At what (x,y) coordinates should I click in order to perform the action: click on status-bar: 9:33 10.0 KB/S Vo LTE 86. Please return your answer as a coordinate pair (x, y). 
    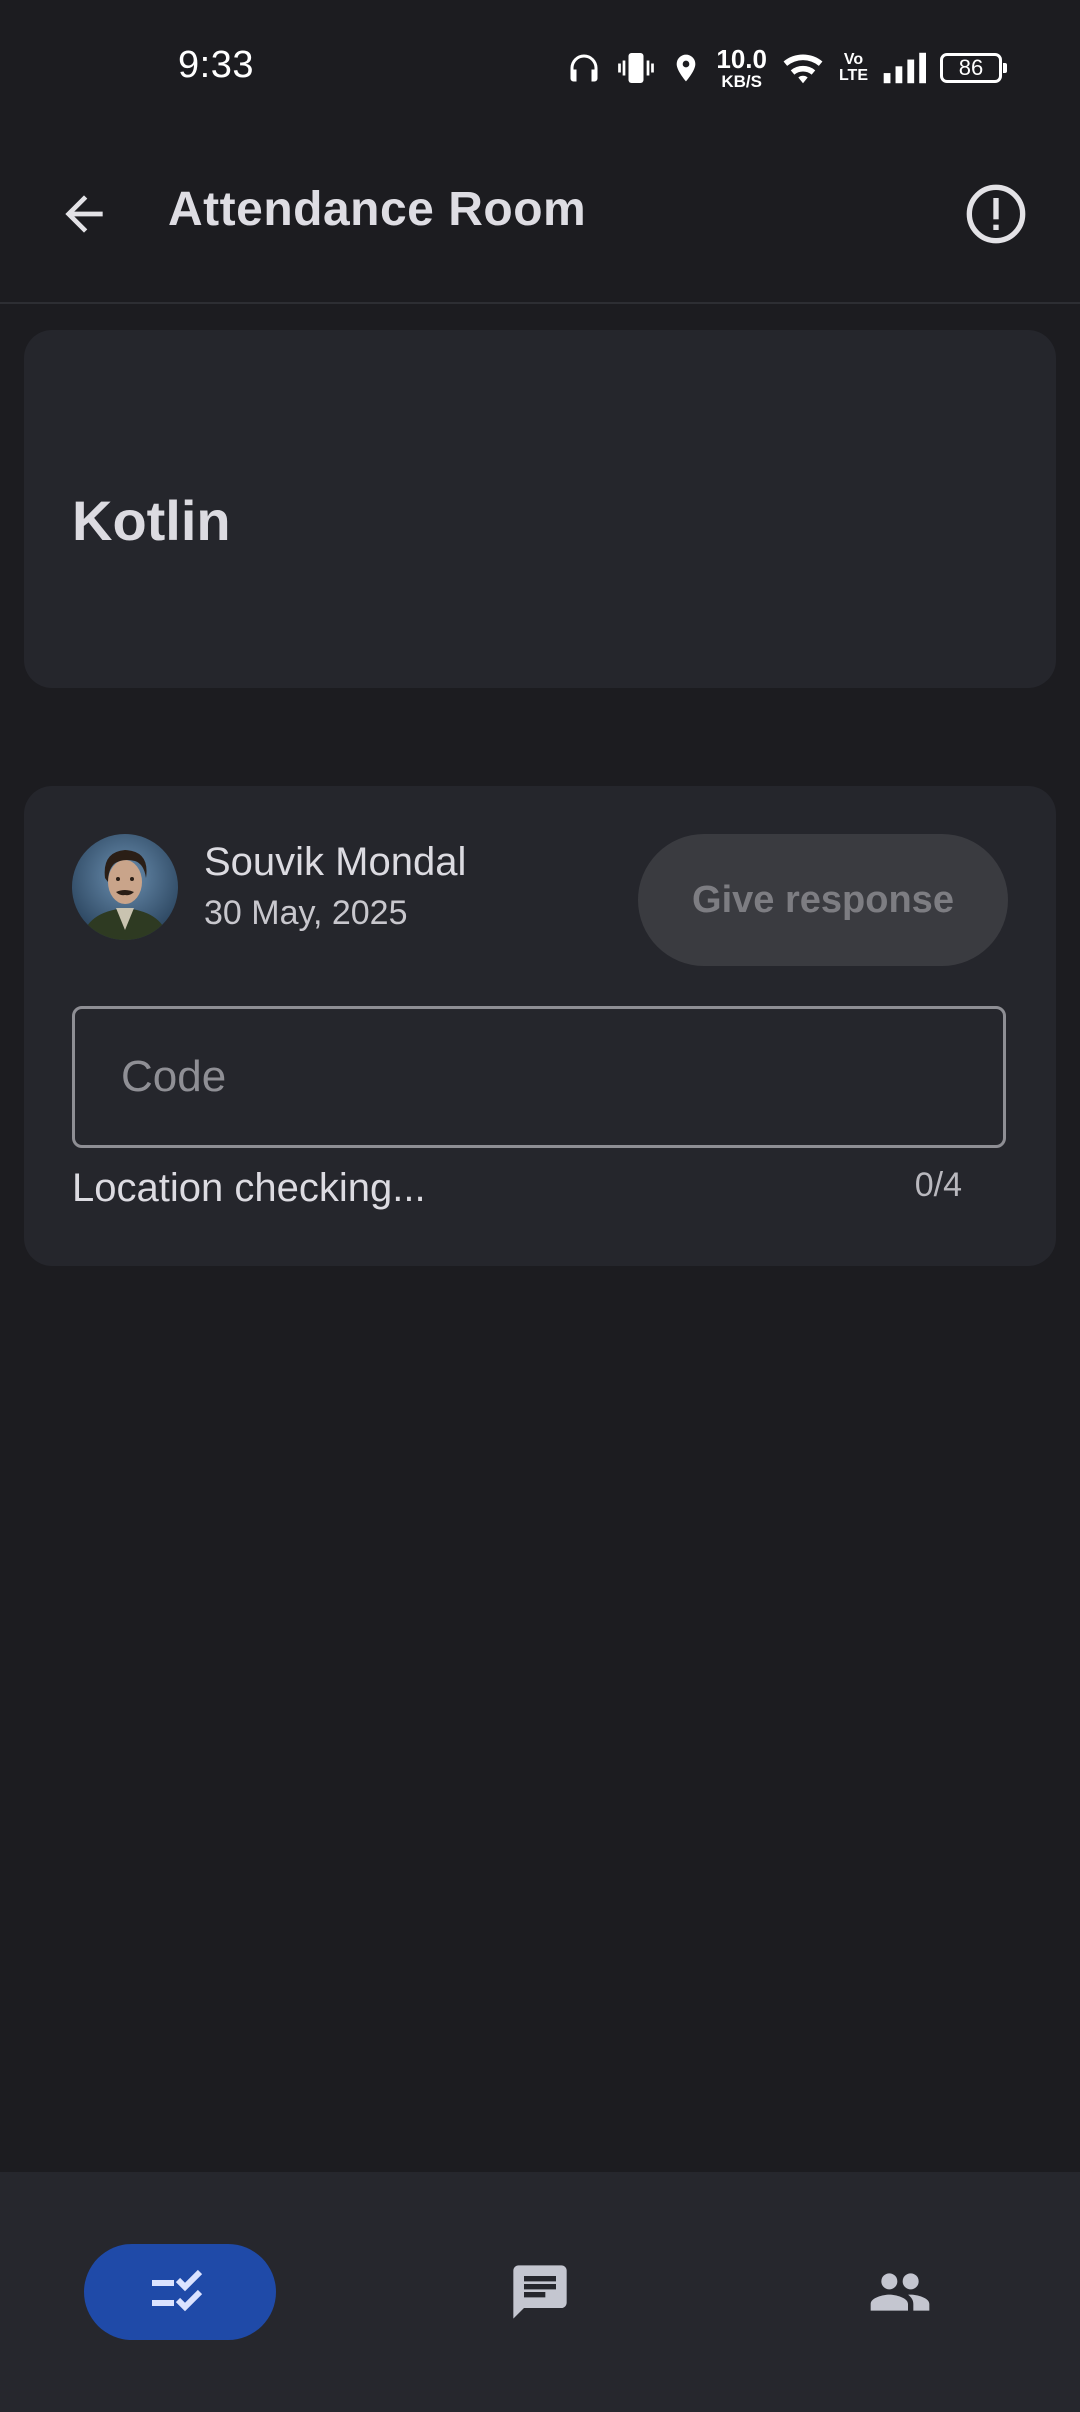
    Looking at the image, I should click on (540, 68).